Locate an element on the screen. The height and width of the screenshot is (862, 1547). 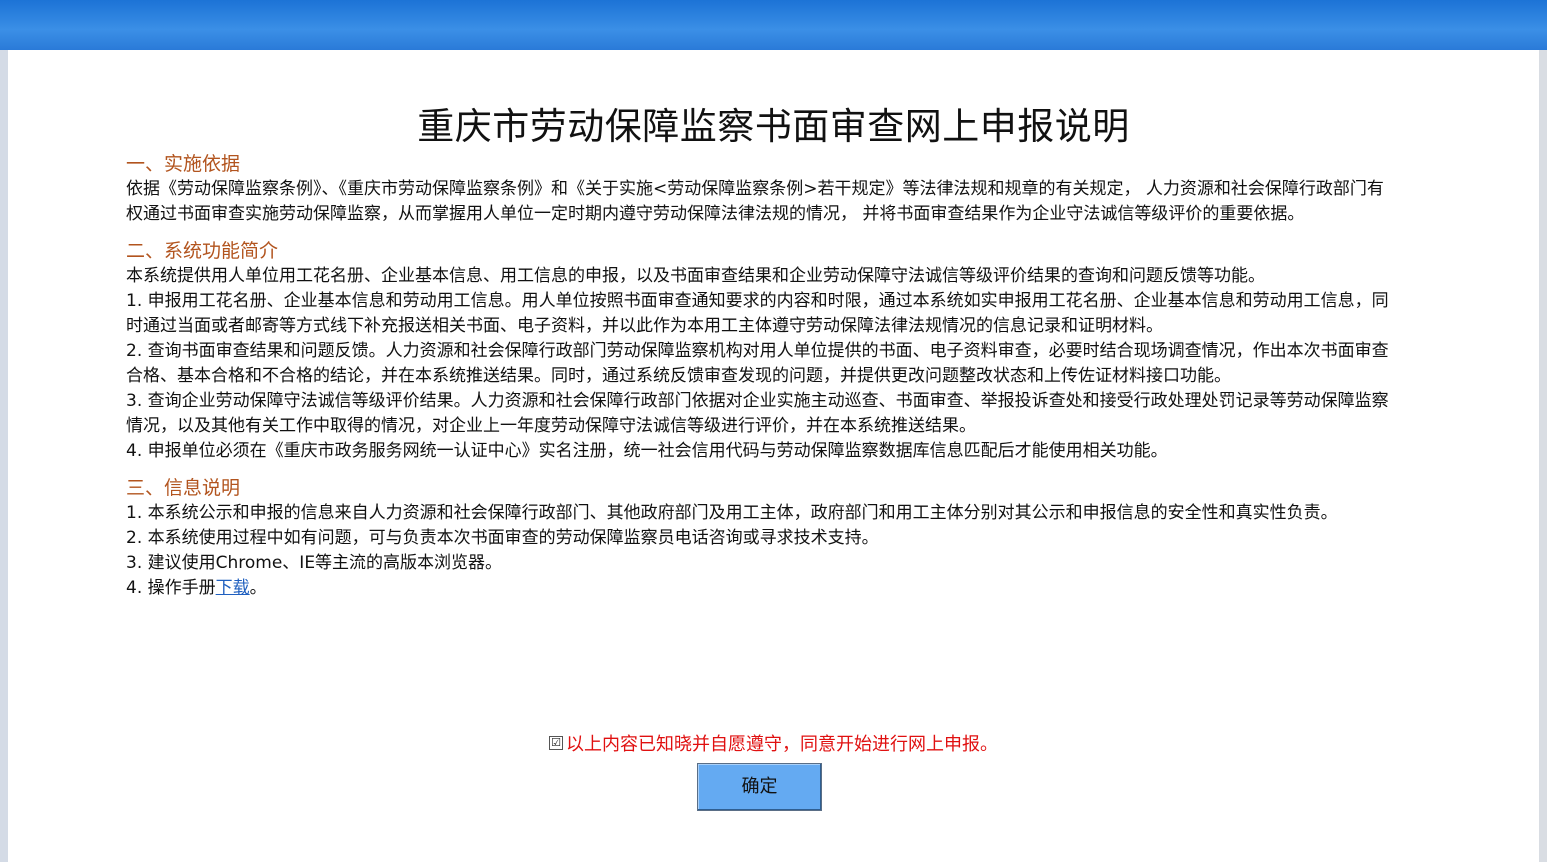
section-heading-functions: 二、系统功能简介 is located at coordinates (202, 251).